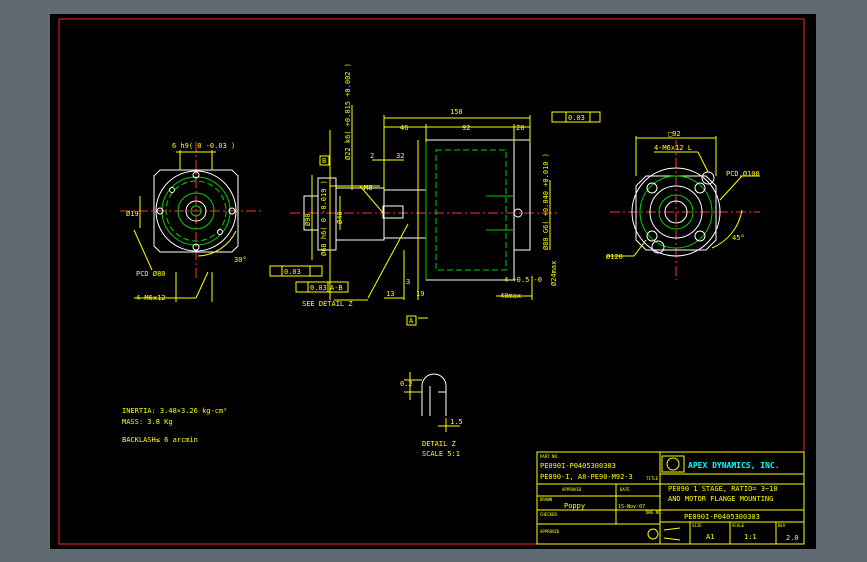 This screenshot has height=562, width=867. What do you see at coordinates (523, 280) in the screenshot?
I see `dim-4: 4 +0.5 -0` at bounding box center [523, 280].